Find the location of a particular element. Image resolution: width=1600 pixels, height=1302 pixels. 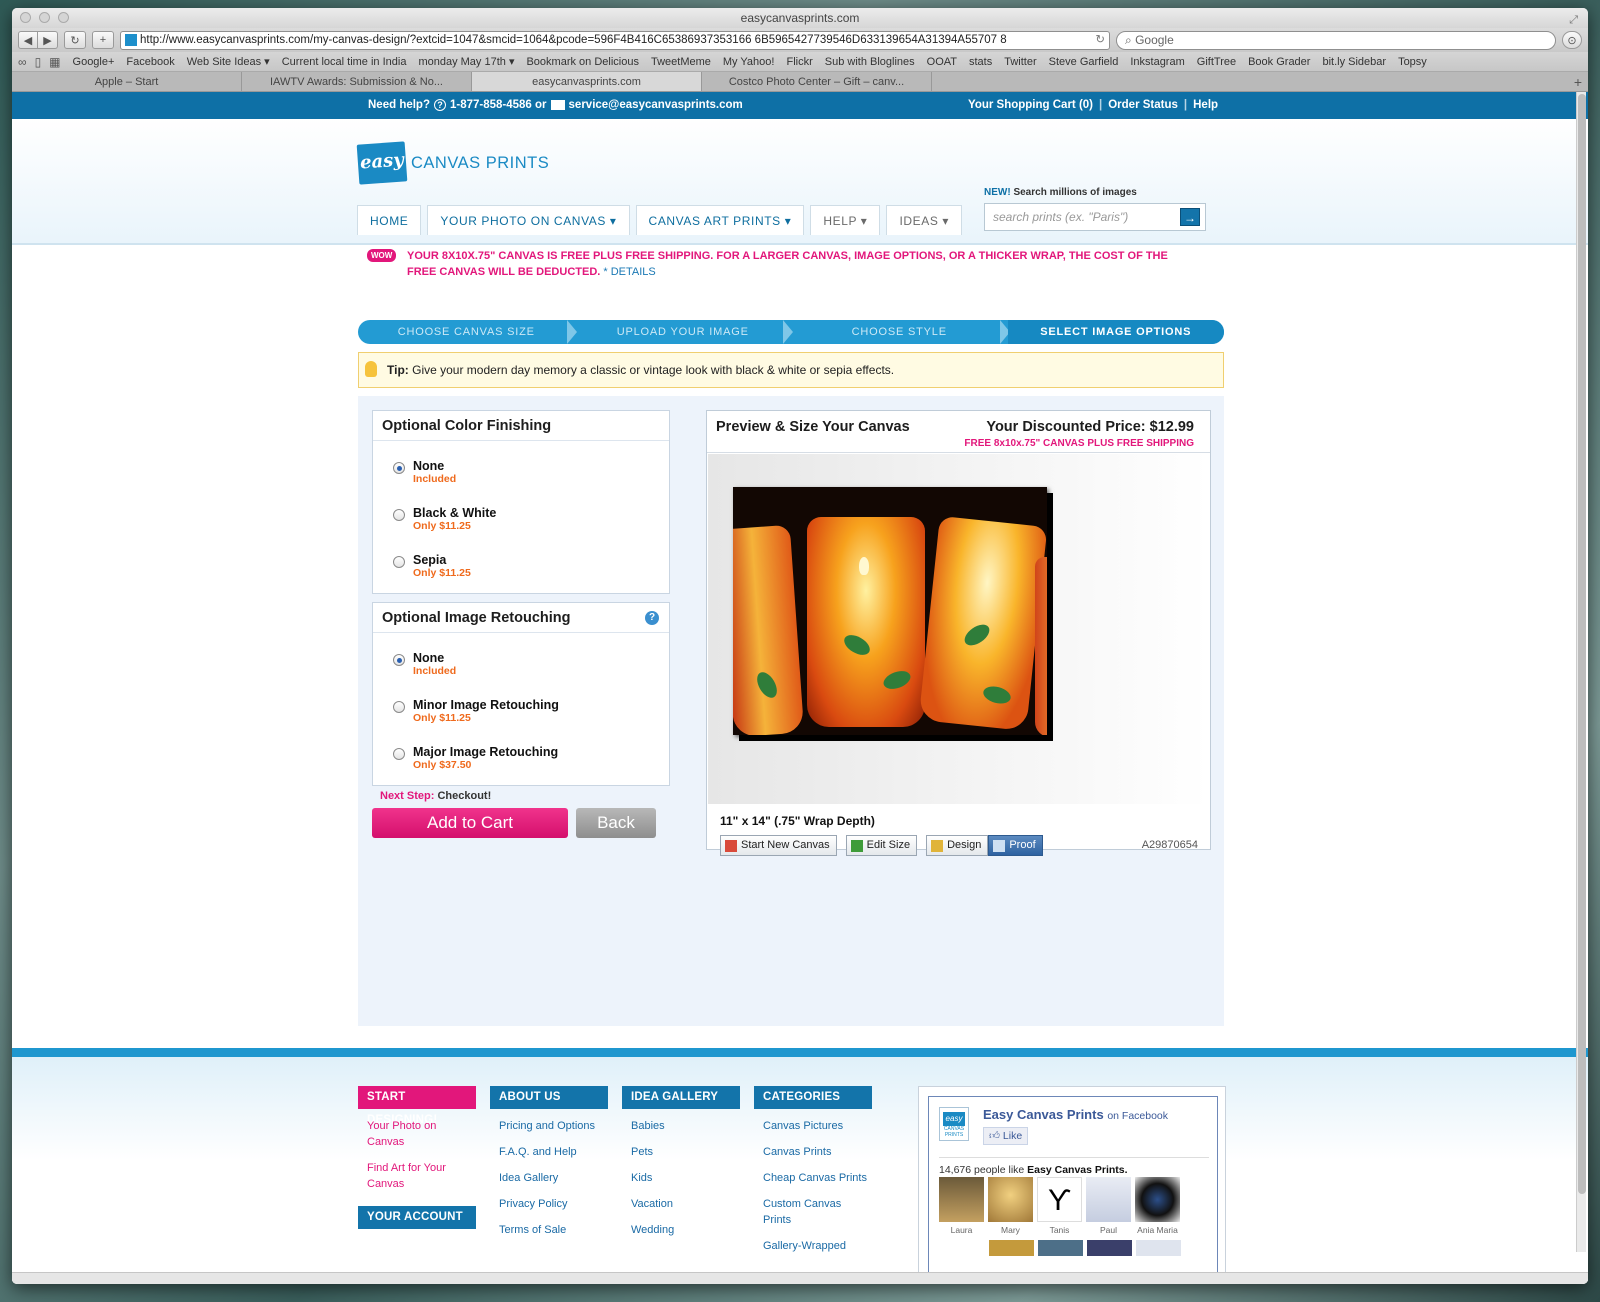

bookmark-item: Steve Garfield is located at coordinates (1084, 62).